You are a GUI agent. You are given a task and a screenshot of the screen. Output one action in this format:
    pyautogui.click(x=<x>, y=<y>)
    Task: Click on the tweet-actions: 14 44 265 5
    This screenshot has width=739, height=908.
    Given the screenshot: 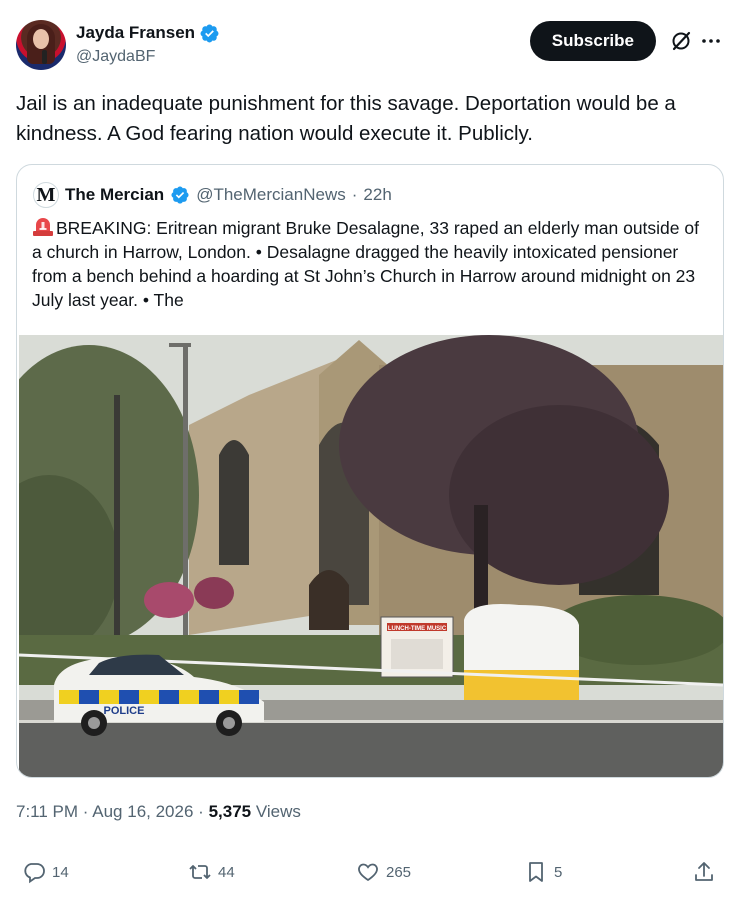 What is the action you would take?
    pyautogui.click(x=369, y=875)
    